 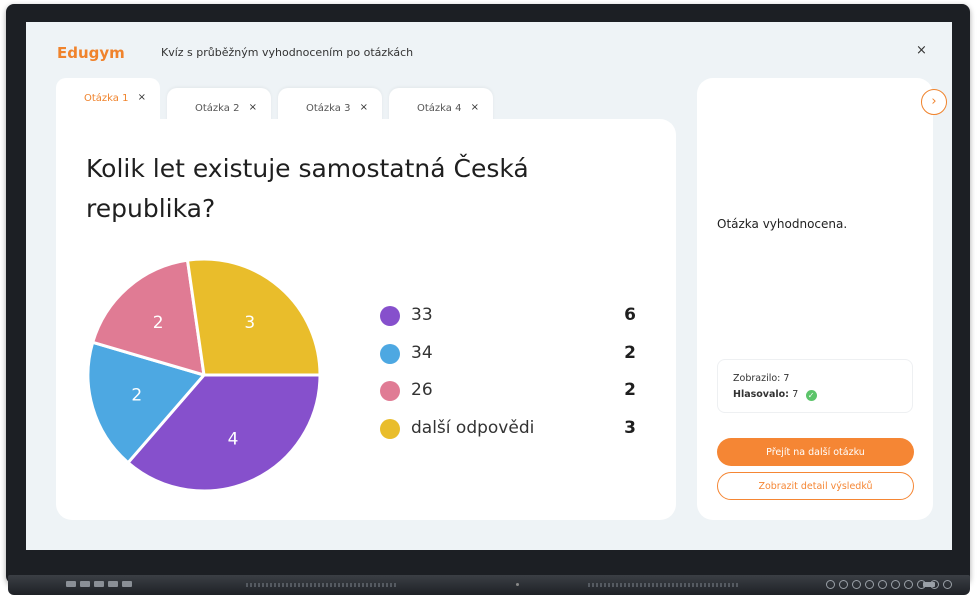 I want to click on pie-slice-label-0: 4, so click(x=233, y=440).